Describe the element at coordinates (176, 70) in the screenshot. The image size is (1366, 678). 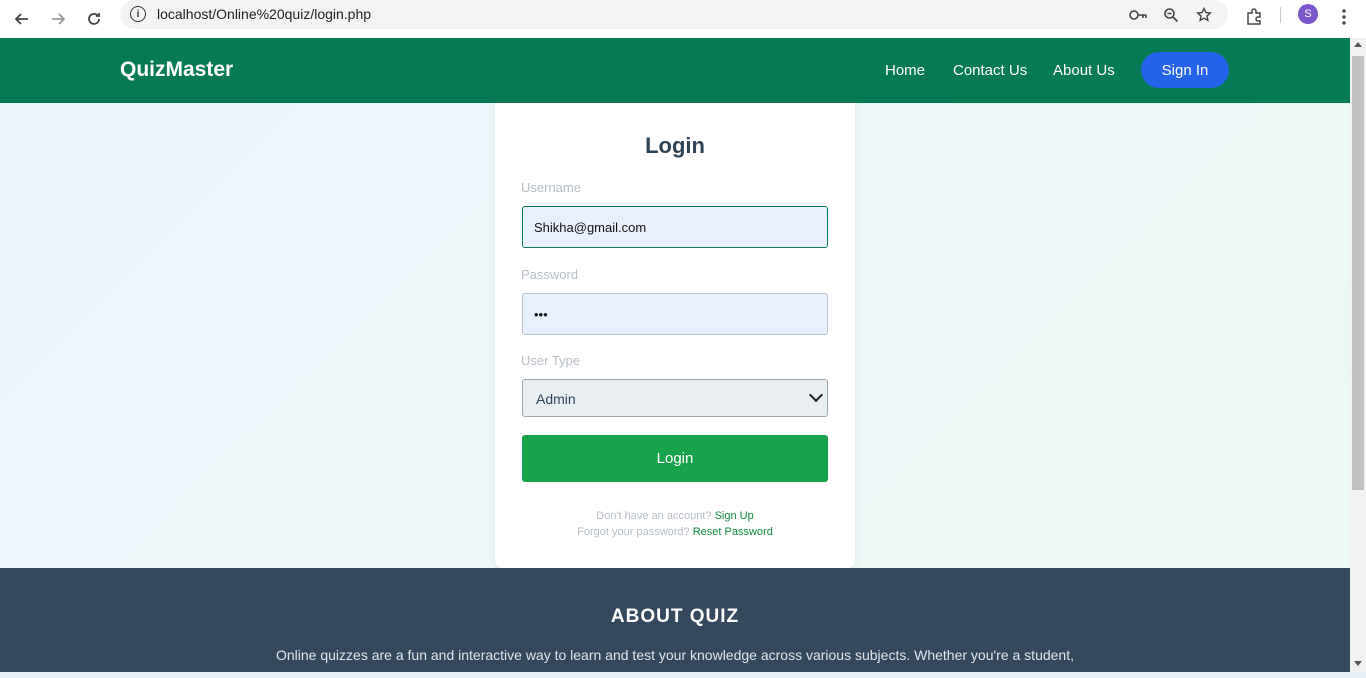
I see `brand-logo: QuizMaster` at that location.